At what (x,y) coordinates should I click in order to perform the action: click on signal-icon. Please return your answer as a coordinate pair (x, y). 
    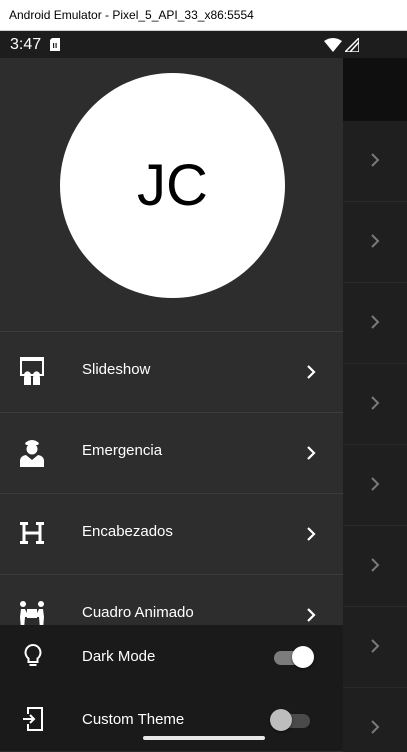
    Looking at the image, I should click on (352, 45).